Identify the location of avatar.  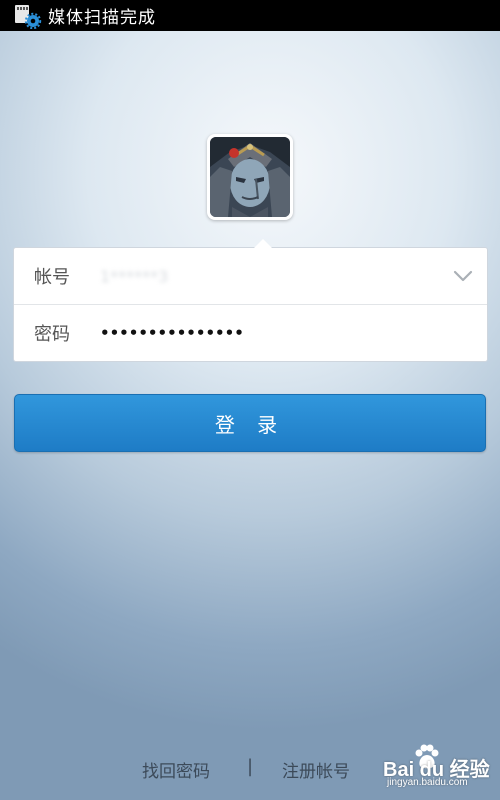
(250, 177).